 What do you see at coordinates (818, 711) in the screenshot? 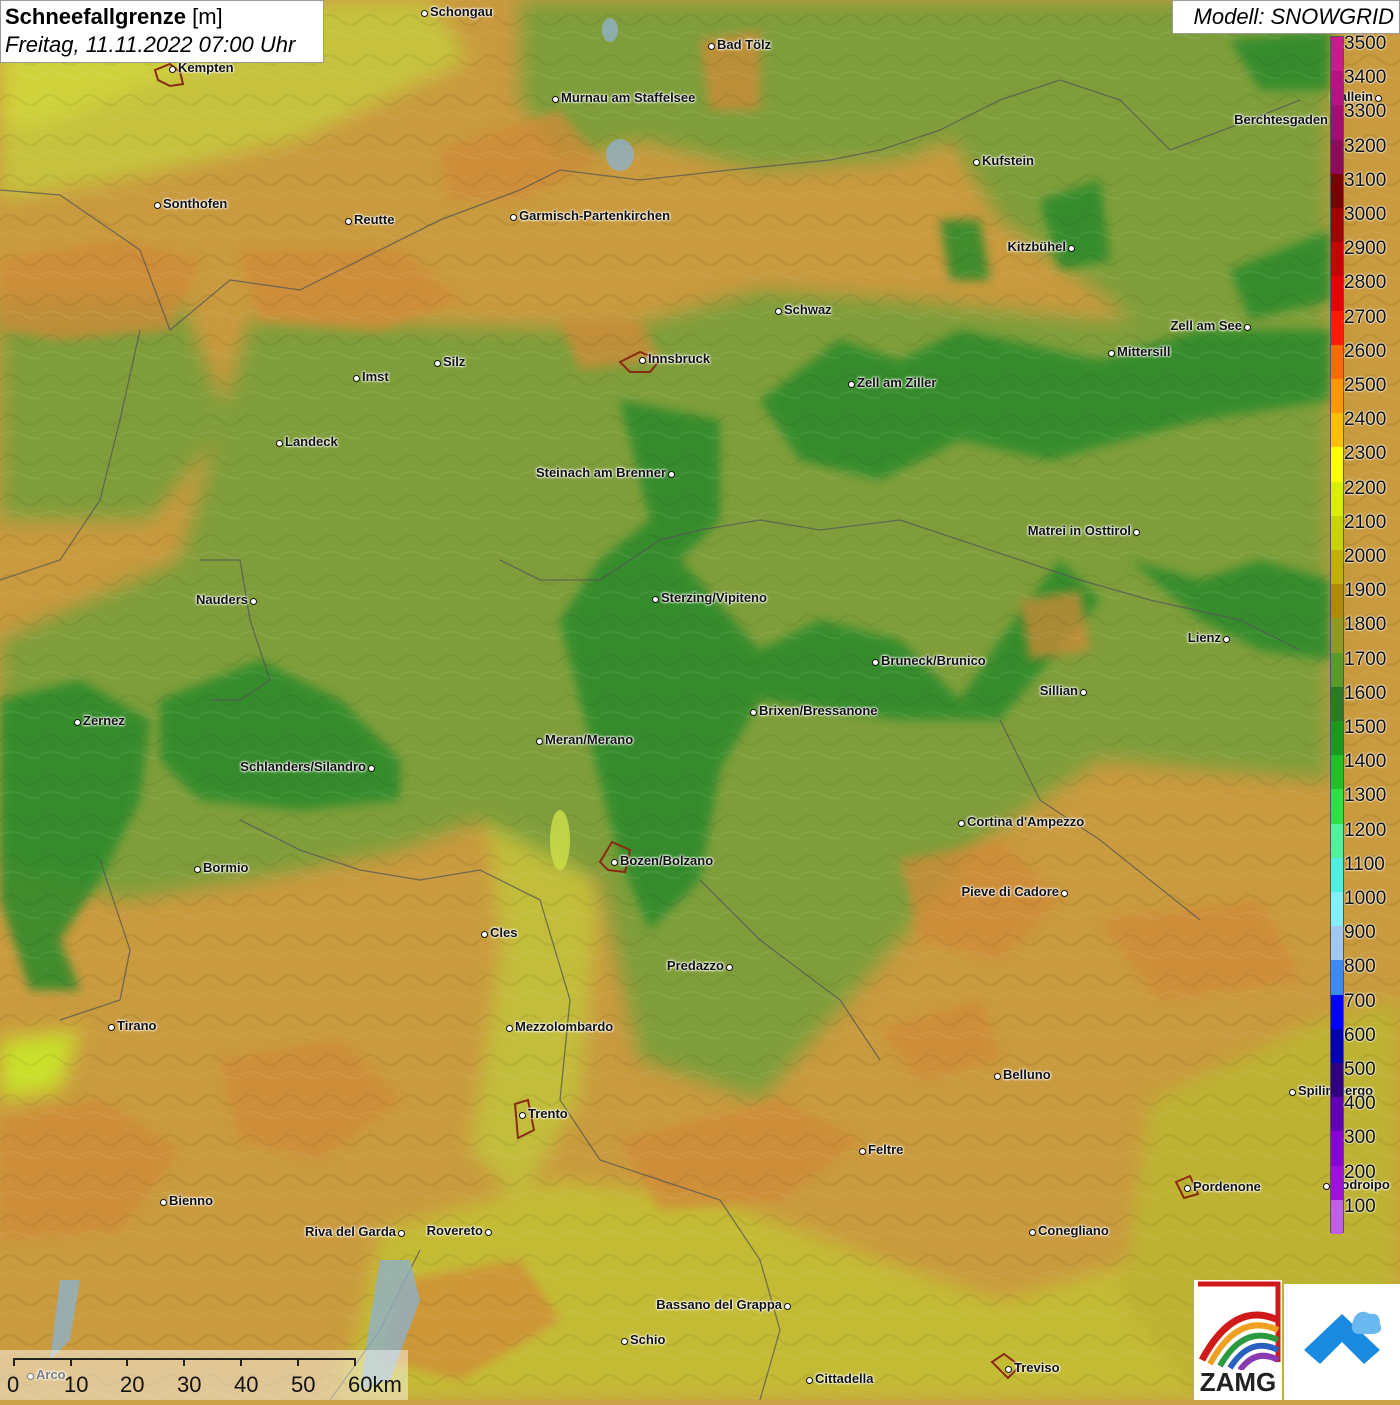
I see `city-label: Brixen/Bressanone` at bounding box center [818, 711].